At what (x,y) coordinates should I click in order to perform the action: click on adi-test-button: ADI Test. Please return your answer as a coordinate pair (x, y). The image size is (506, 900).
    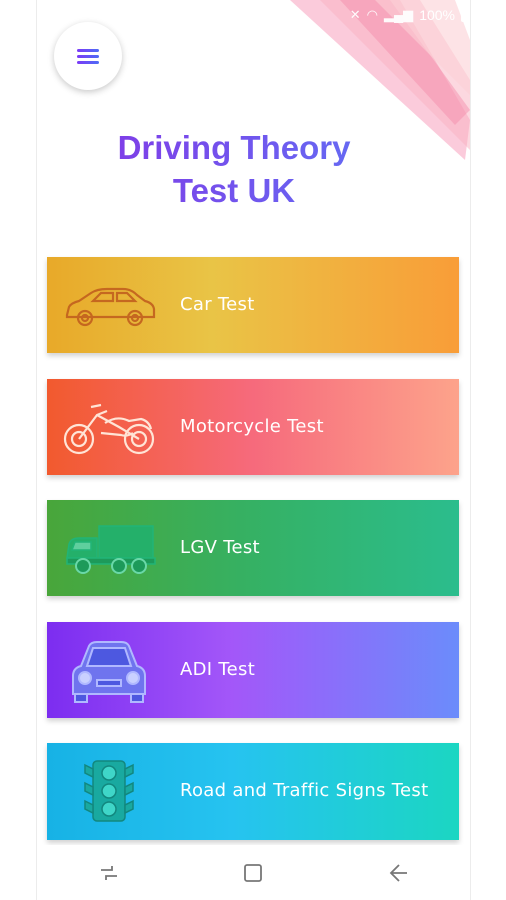
    Looking at the image, I should click on (253, 670).